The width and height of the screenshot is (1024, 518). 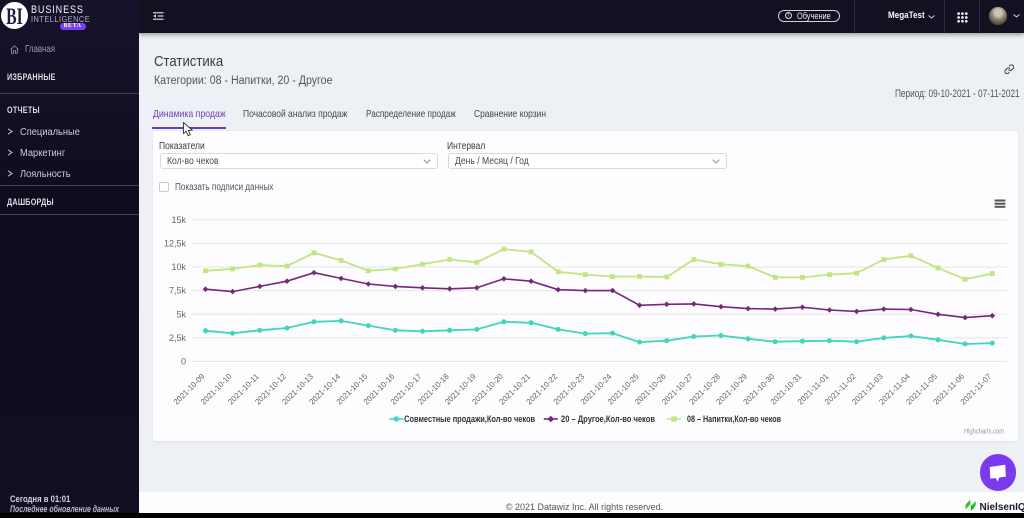 I want to click on svg-text: 08 – Напитки,Кол-во чеков, so click(x=734, y=419).